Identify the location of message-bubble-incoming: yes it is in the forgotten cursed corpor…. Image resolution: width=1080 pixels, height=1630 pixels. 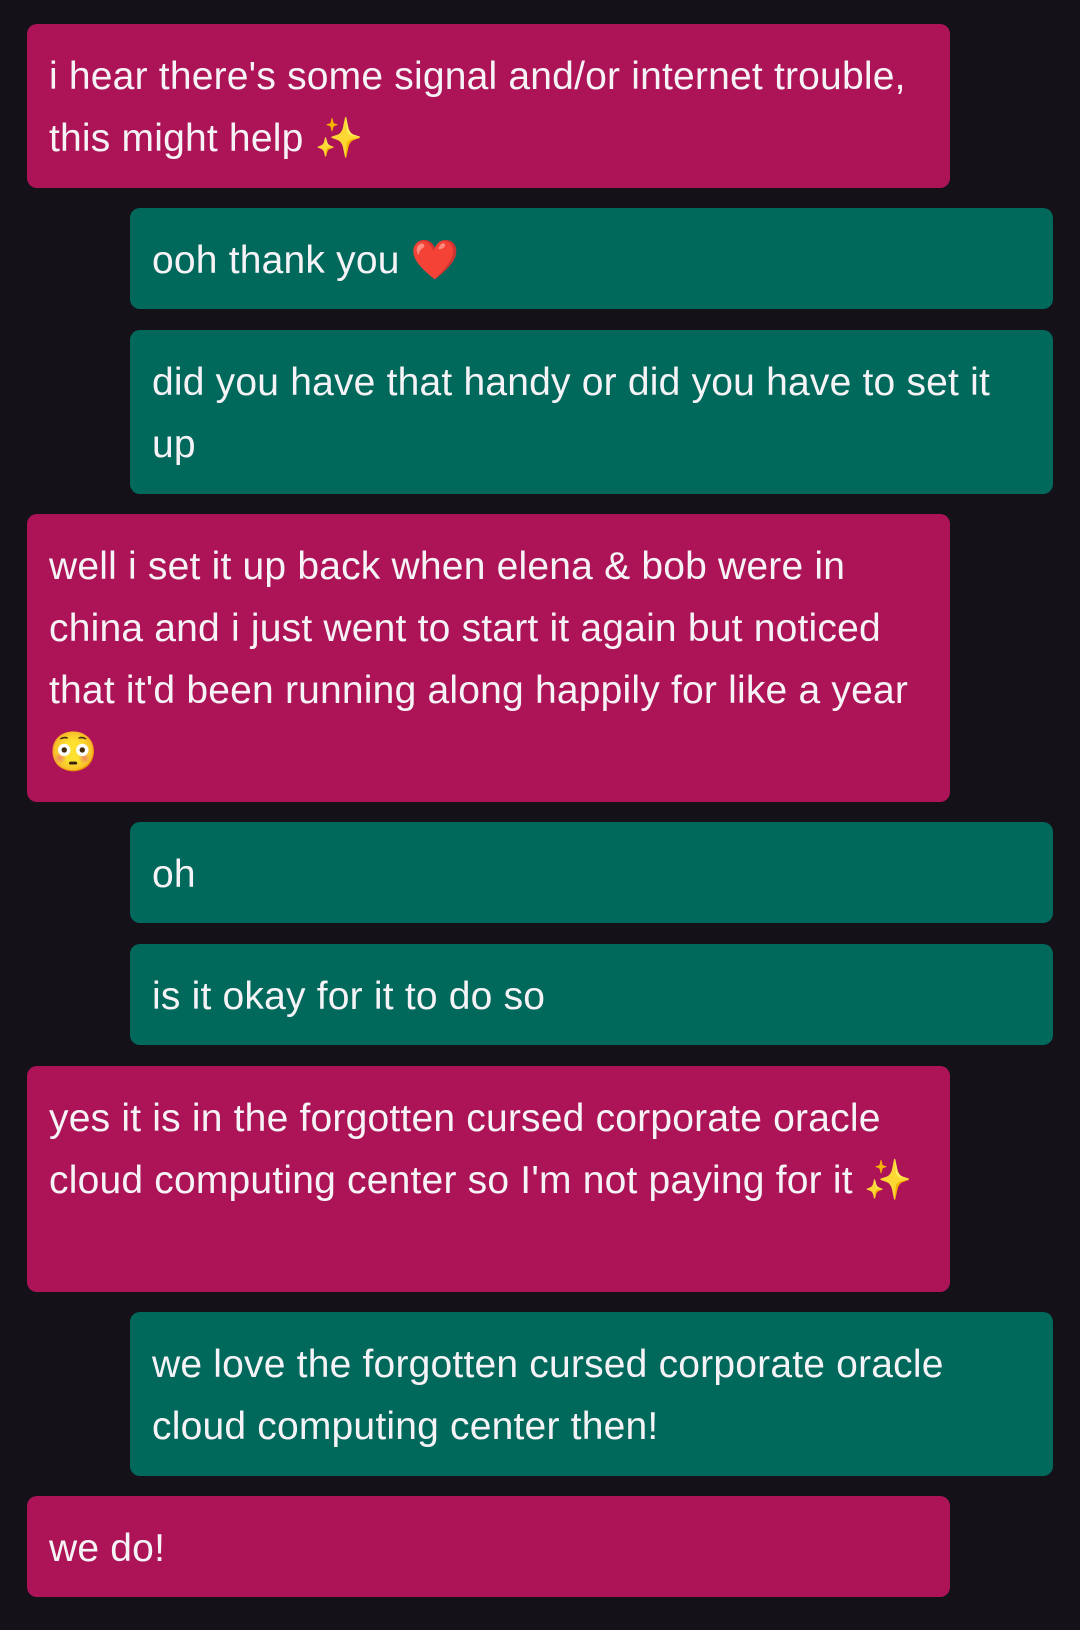
(488, 1179).